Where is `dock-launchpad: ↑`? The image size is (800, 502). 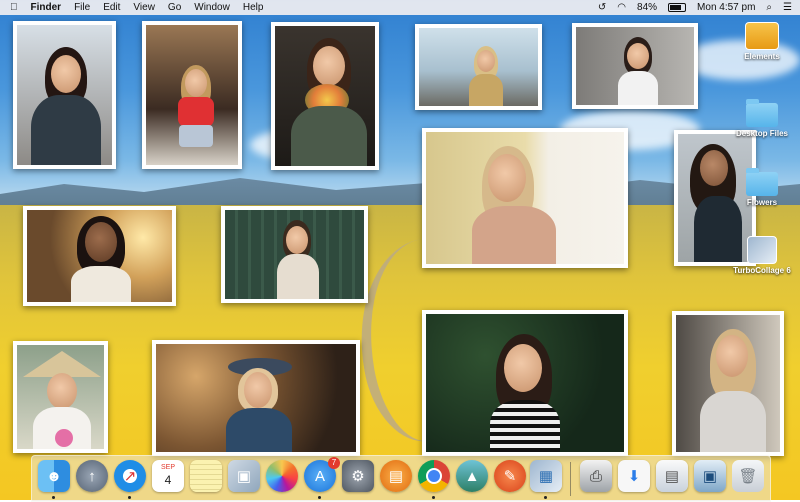 dock-launchpad: ↑ is located at coordinates (92, 476).